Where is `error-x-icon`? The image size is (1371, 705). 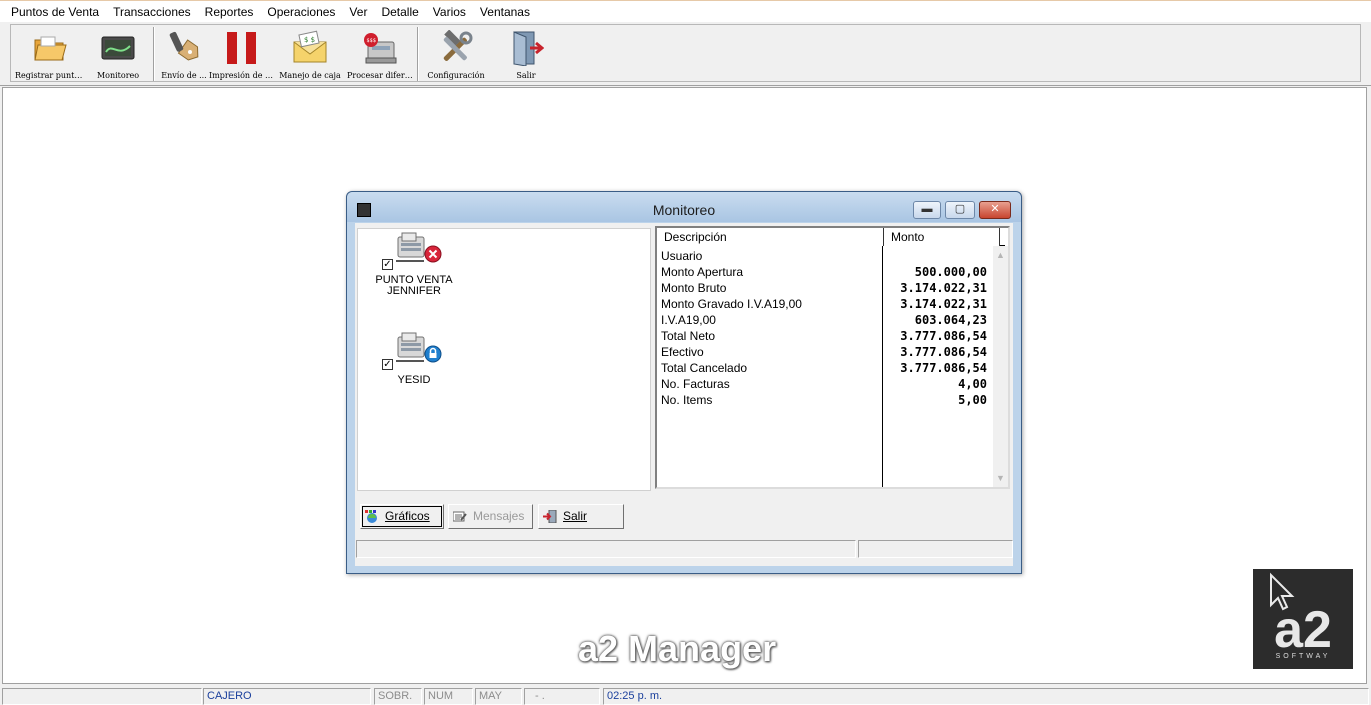
error-x-icon is located at coordinates (433, 254).